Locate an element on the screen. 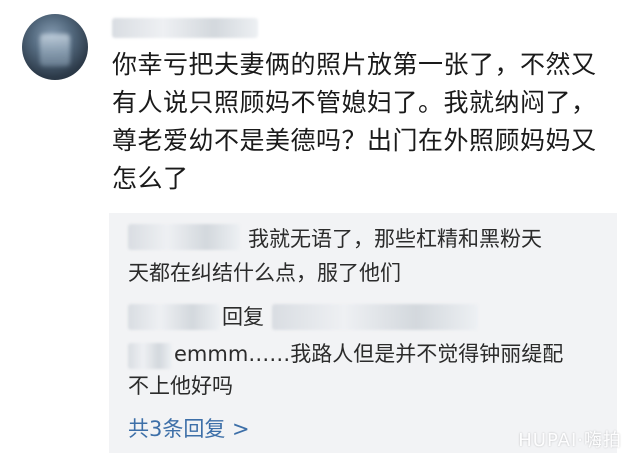  comment-line: 尊老爱幼不是美德吗？出门在外照顾妈妈又 is located at coordinates (354, 140).